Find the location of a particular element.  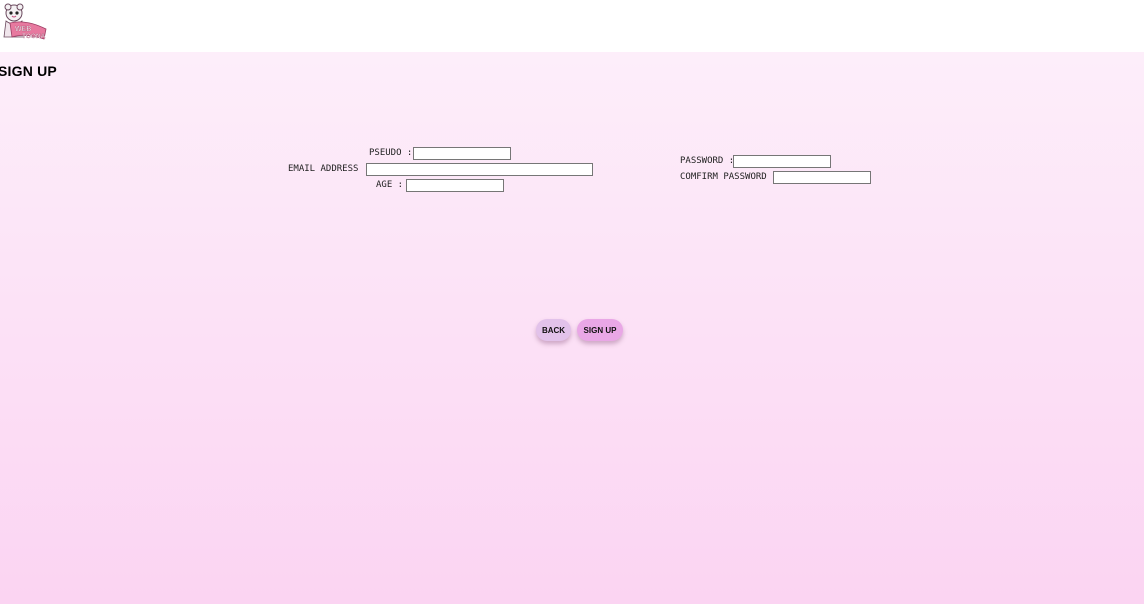

logo: WEB TOONA is located at coordinates (25, 22).